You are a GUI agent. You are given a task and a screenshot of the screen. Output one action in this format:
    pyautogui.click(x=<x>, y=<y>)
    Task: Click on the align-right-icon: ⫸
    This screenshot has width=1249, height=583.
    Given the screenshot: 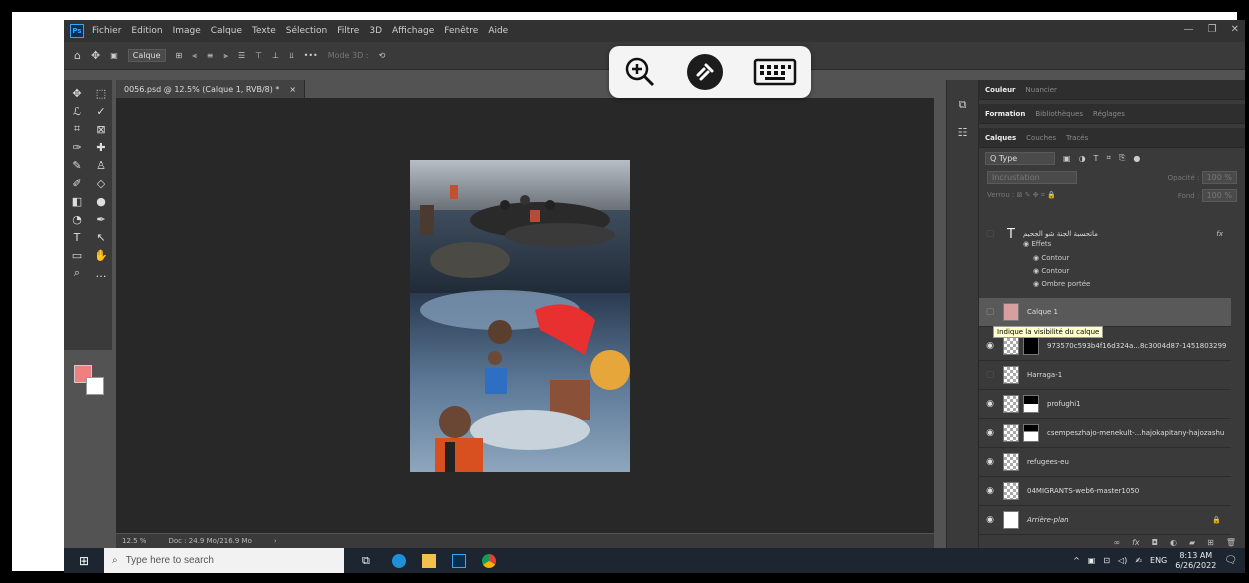 What is the action you would take?
    pyautogui.click(x=225, y=56)
    